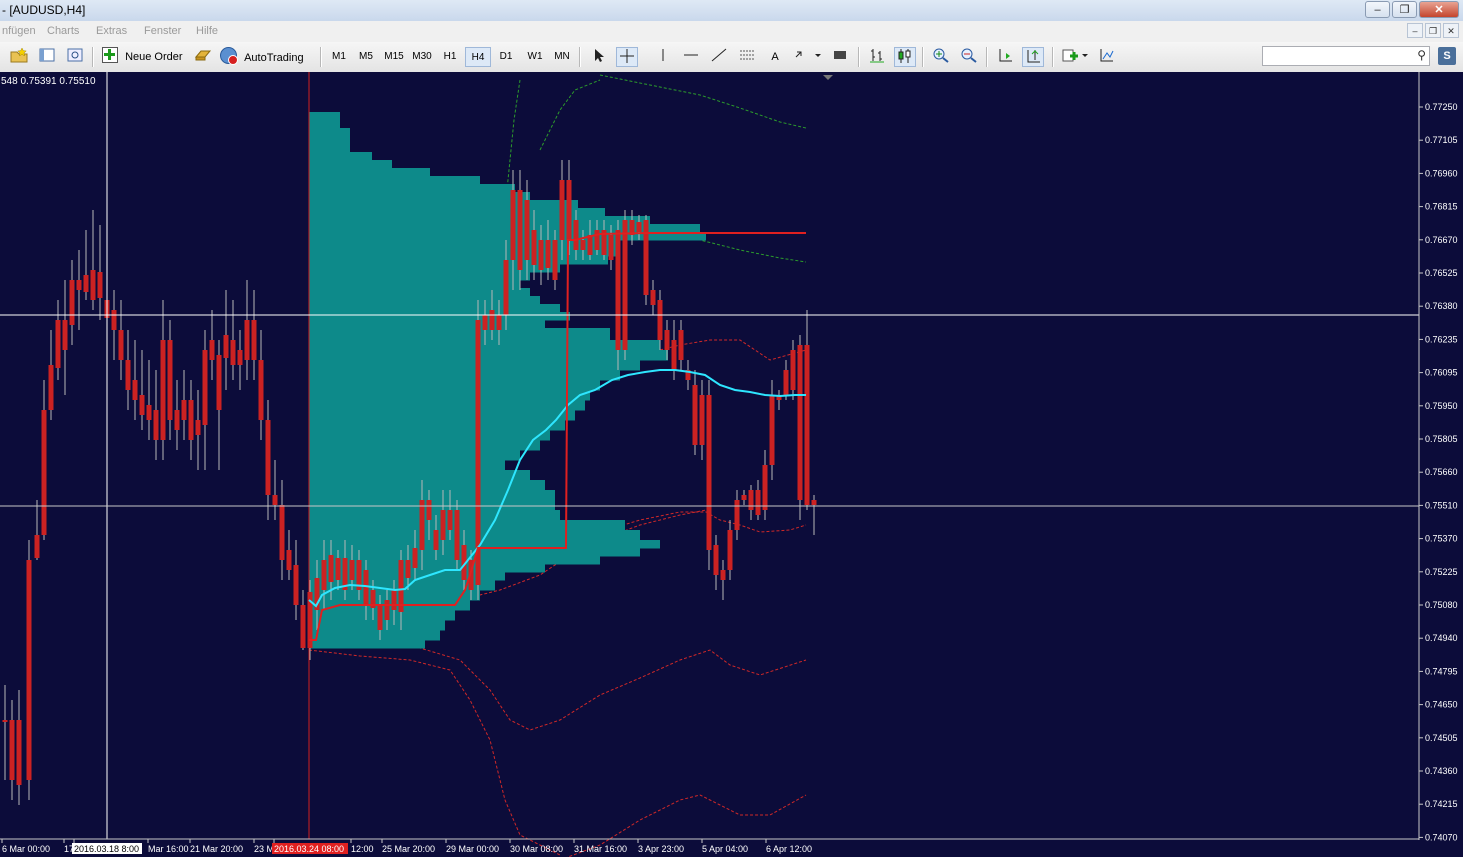 This screenshot has width=1463, height=857. I want to click on channel-icon, so click(747, 57).